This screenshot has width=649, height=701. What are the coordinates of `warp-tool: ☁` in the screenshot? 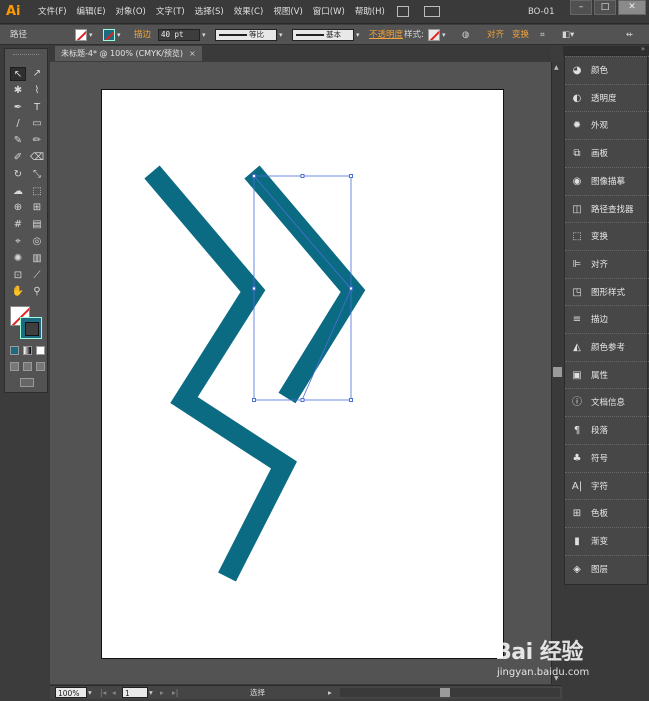 It's located at (18, 192).